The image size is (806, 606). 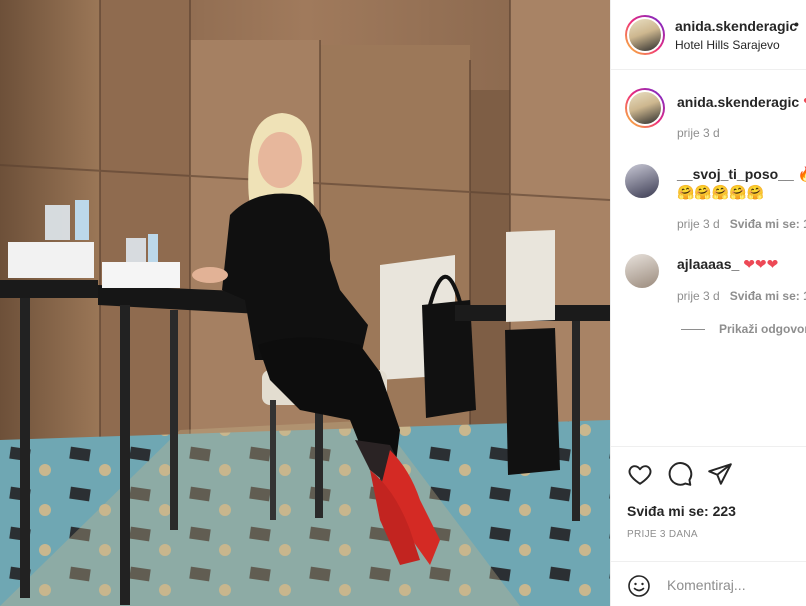 What do you see at coordinates (736, 26) in the screenshot?
I see `author-username: anida.skenderagic` at bounding box center [736, 26].